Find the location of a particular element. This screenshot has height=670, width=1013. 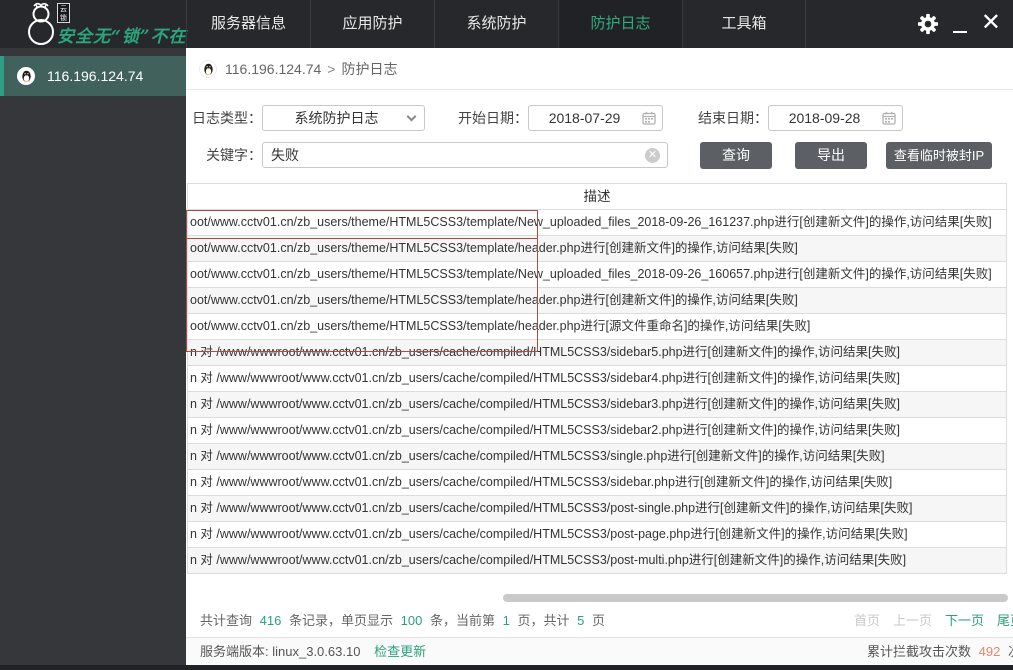

log-type-value: 系统防护日志 is located at coordinates (336, 118).